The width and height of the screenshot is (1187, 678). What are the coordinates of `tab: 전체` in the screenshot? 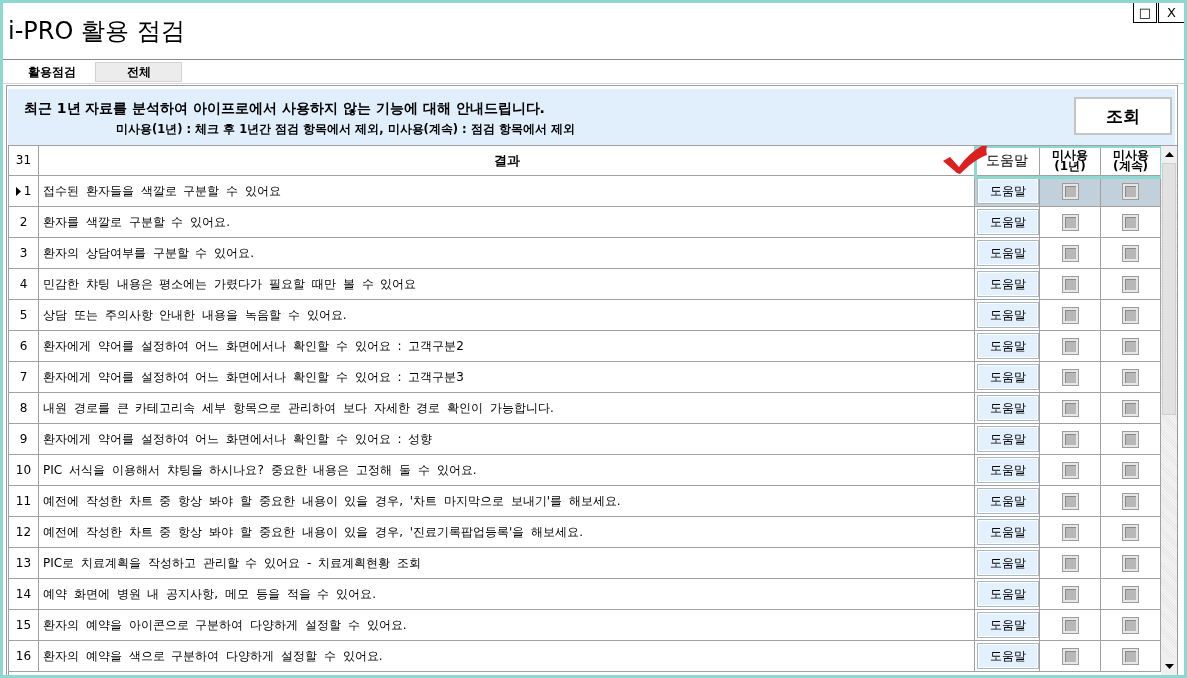 It's located at (138, 72).